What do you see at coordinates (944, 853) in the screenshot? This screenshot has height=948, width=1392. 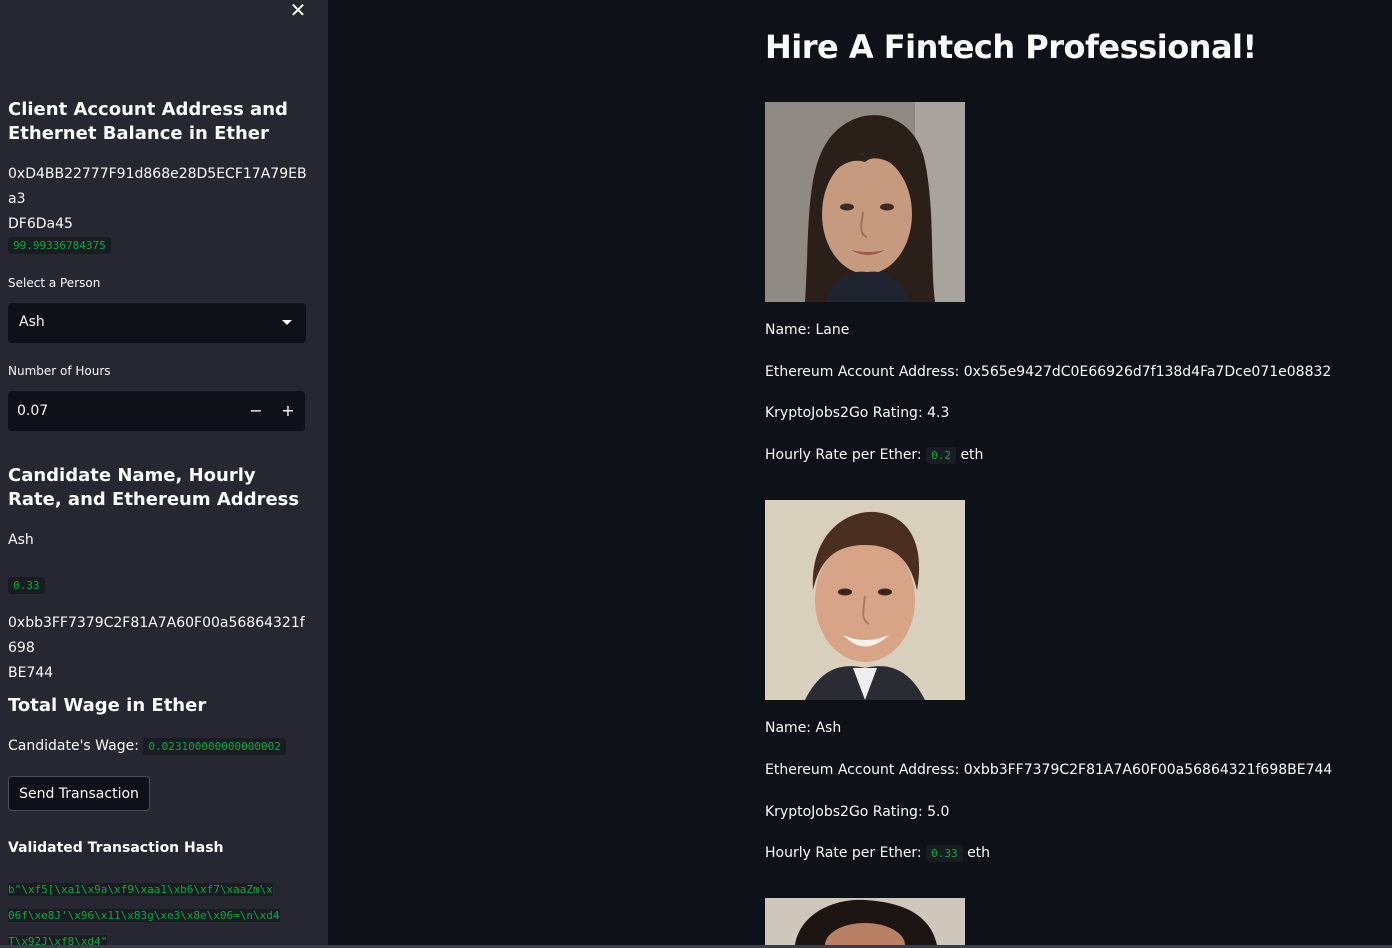 I see `rate-value: 0.33` at bounding box center [944, 853].